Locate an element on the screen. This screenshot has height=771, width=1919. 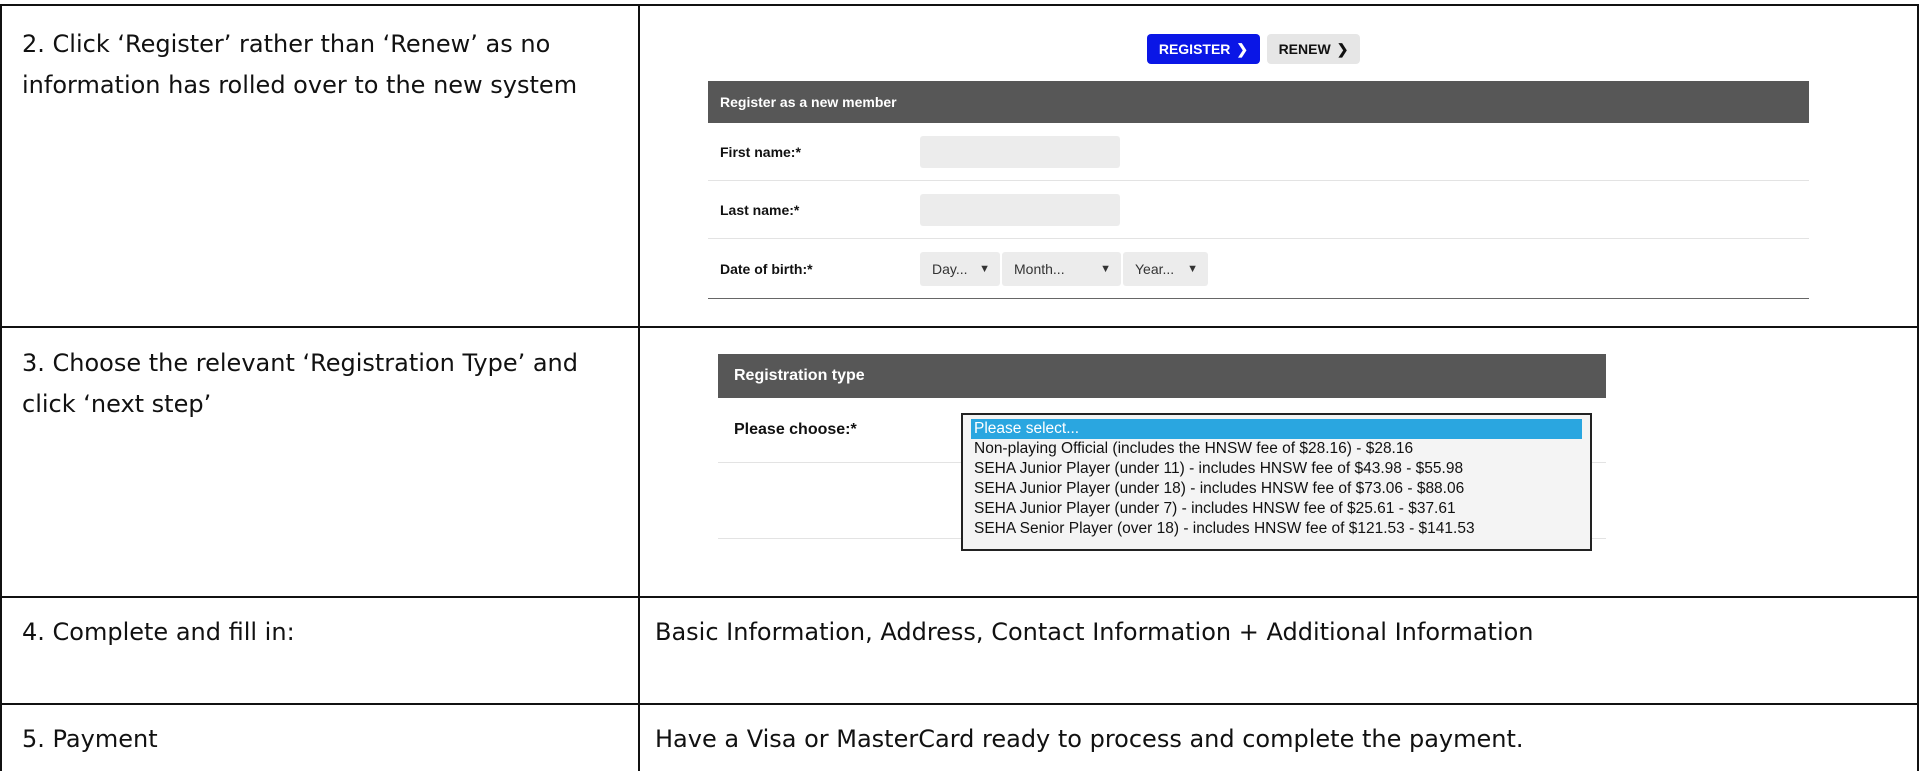
last-name-label: Last name:* is located at coordinates (760, 210).